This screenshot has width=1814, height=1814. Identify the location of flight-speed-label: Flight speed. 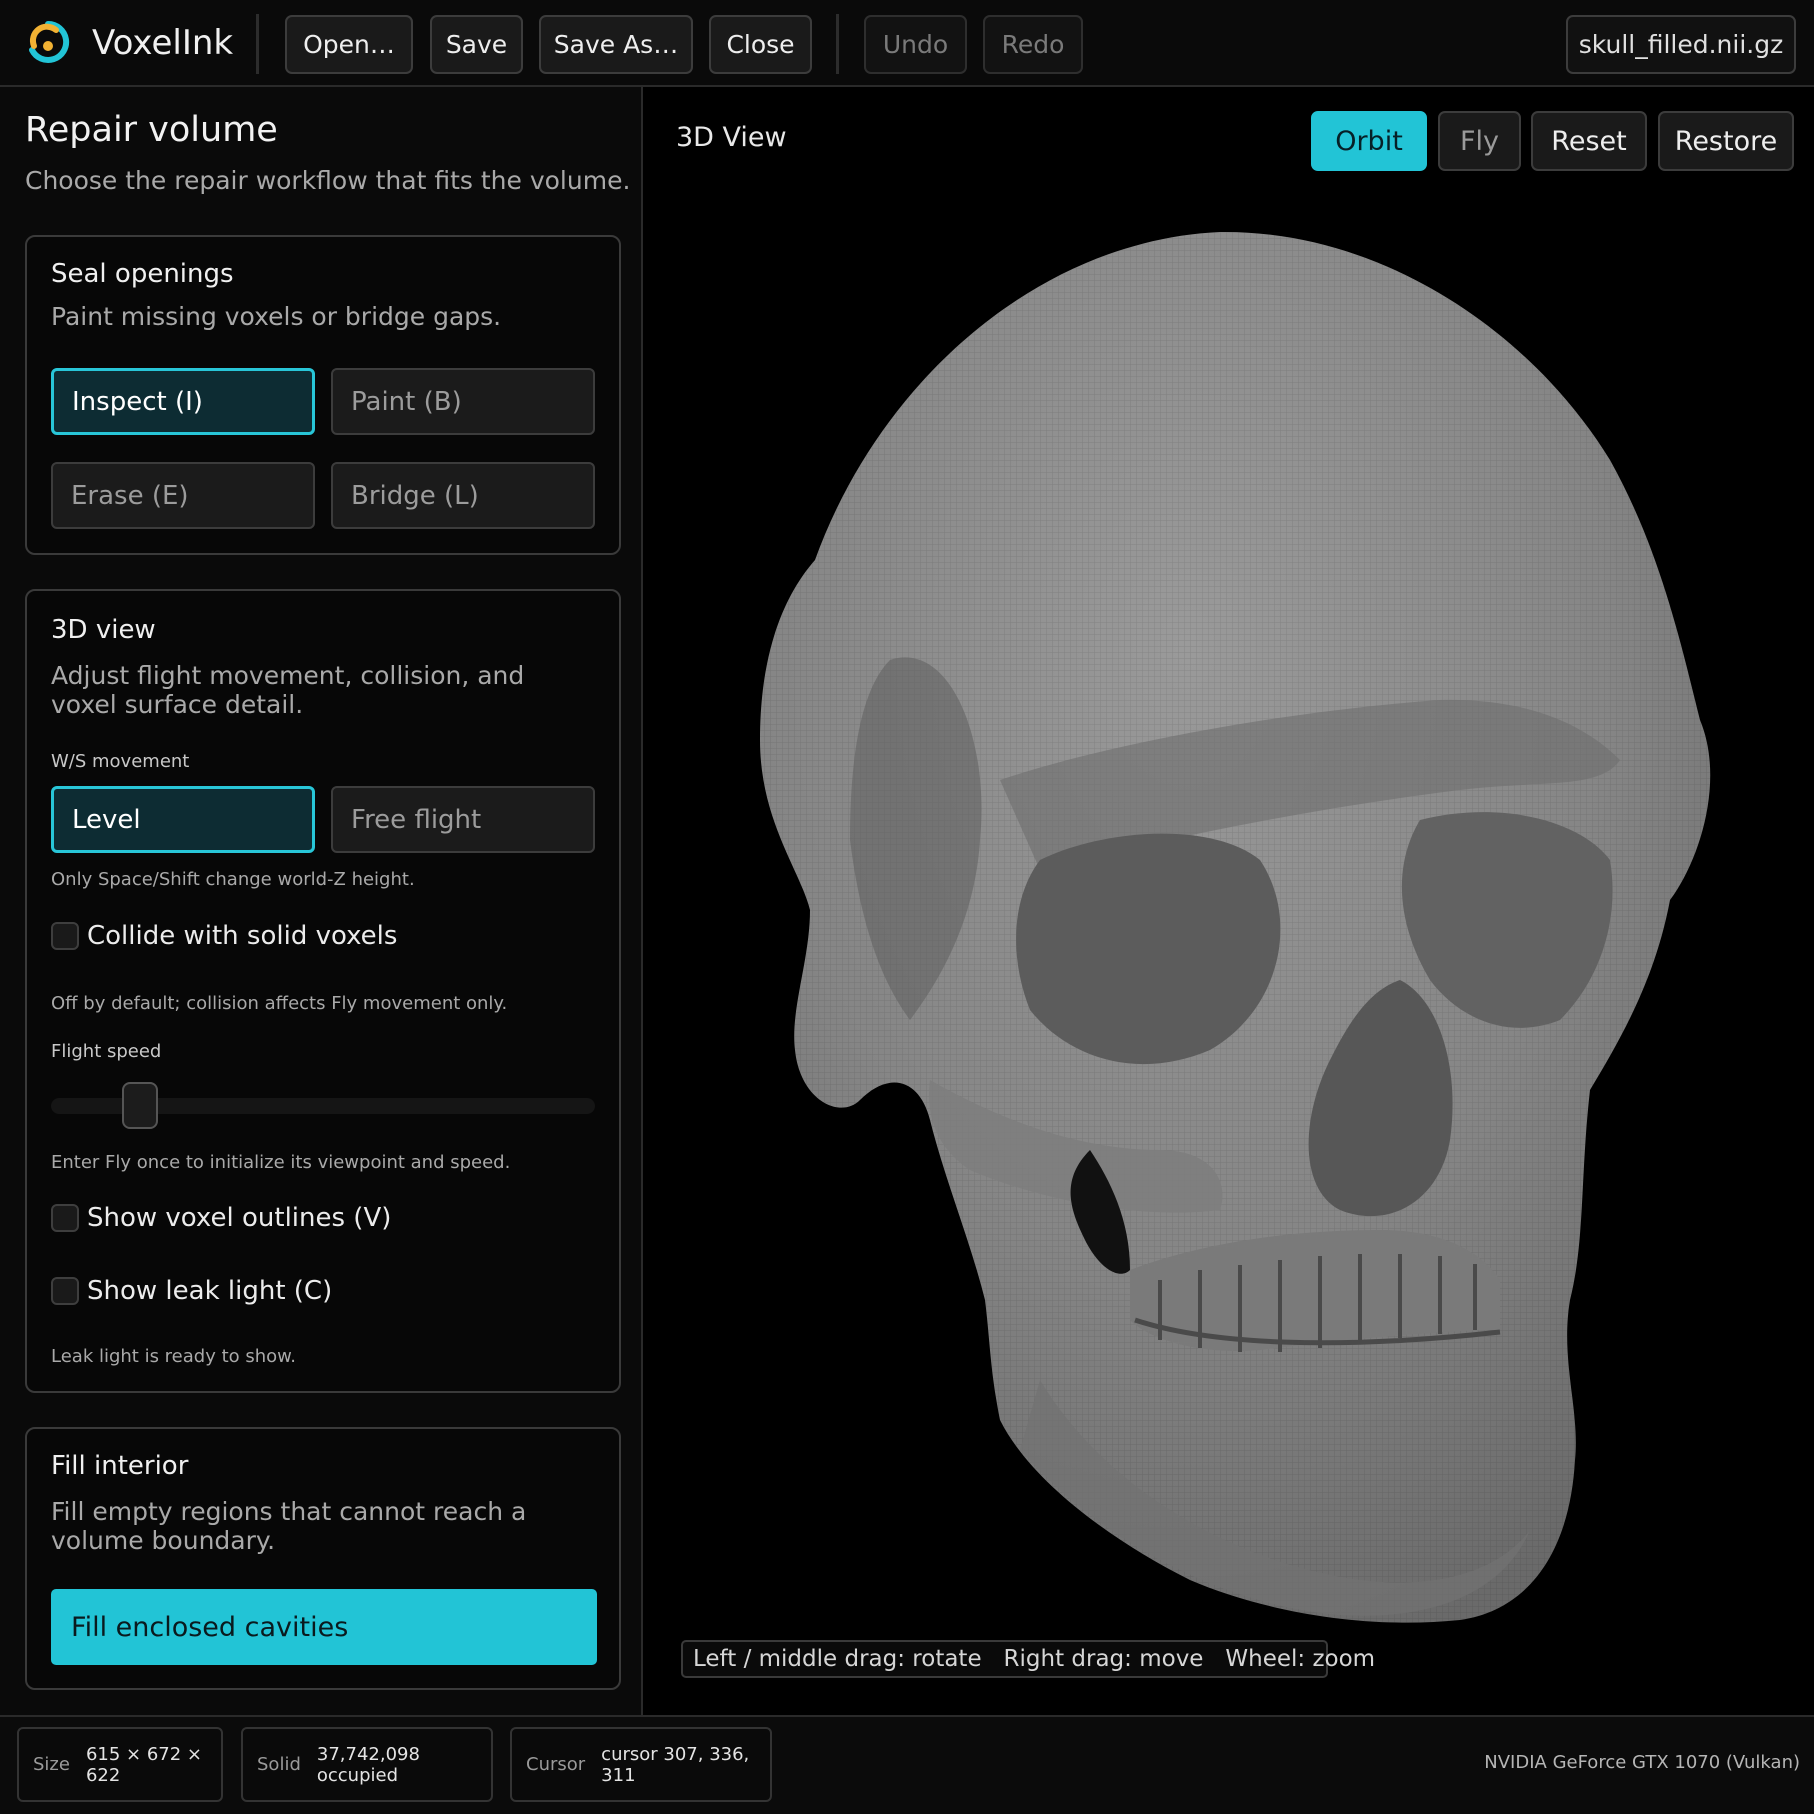
(106, 1051).